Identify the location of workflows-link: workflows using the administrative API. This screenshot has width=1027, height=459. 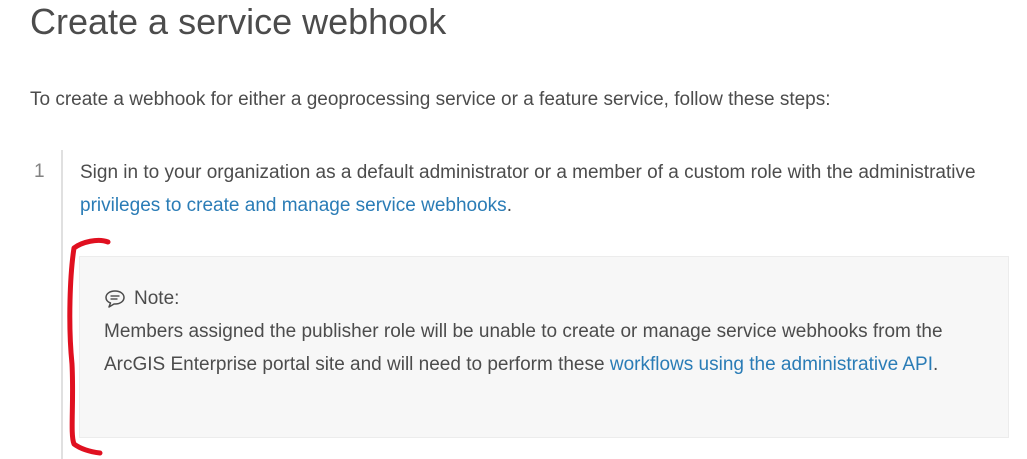
(771, 364).